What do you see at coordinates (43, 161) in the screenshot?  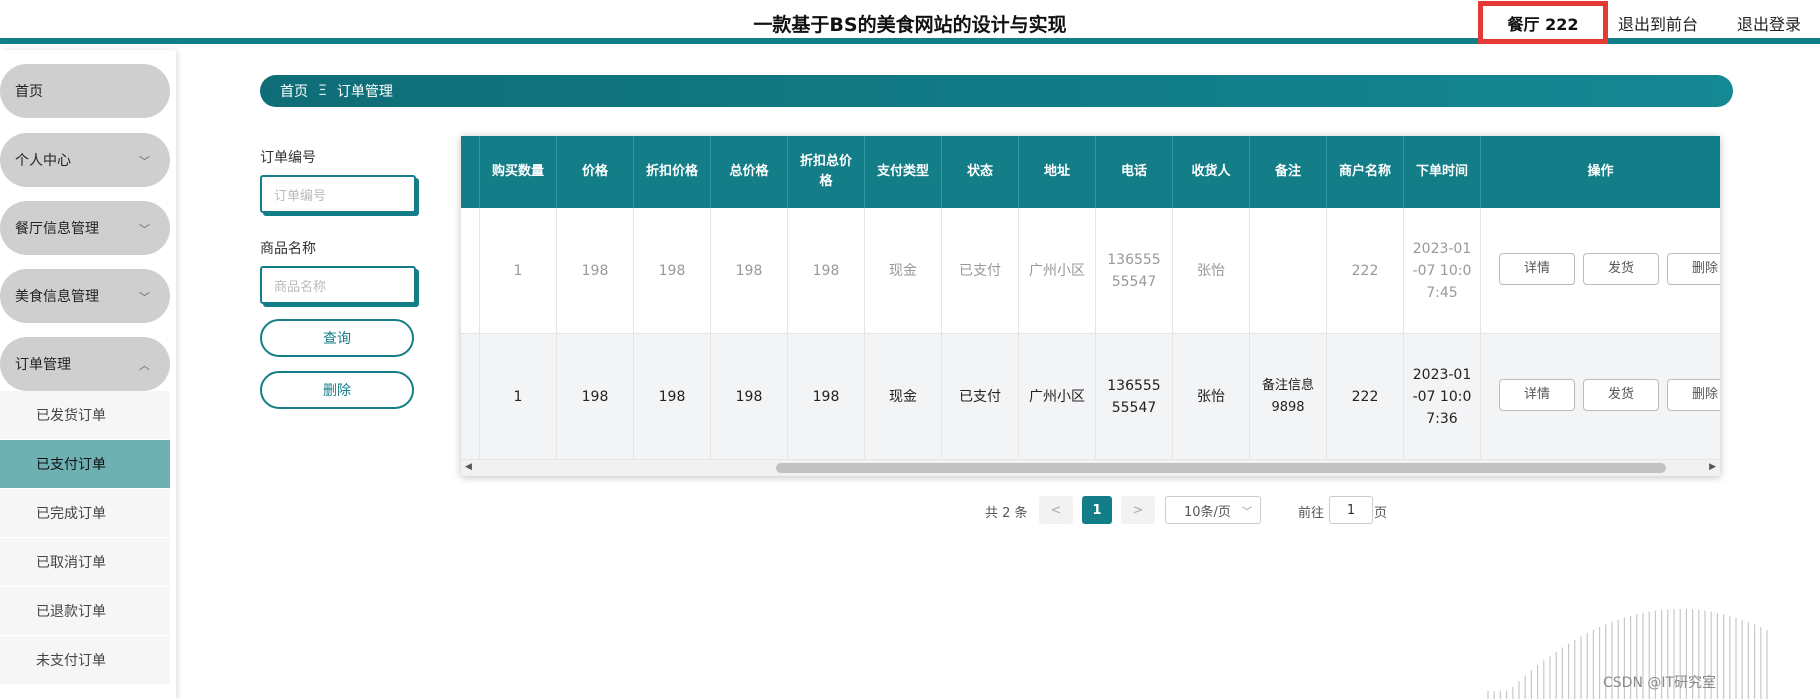 I see `sidebar-item-label: 个人中心` at bounding box center [43, 161].